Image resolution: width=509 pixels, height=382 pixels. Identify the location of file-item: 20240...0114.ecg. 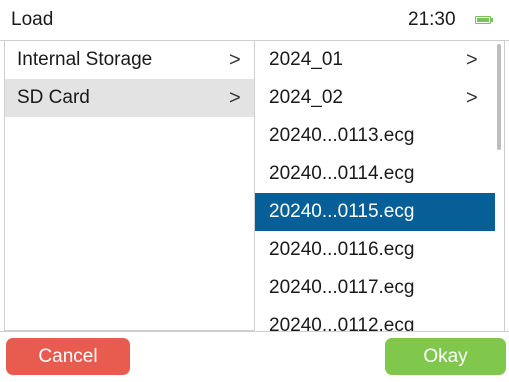
(375, 174).